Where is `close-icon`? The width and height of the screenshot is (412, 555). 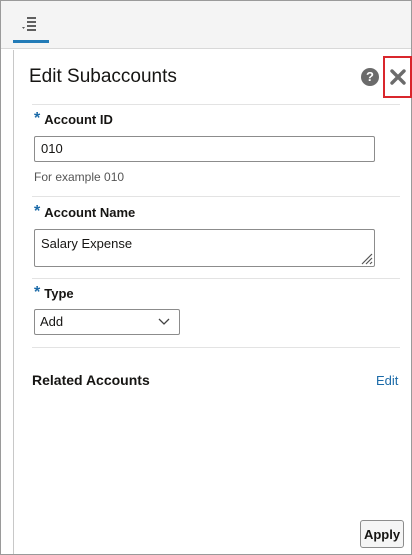
close-icon is located at coordinates (397, 77).